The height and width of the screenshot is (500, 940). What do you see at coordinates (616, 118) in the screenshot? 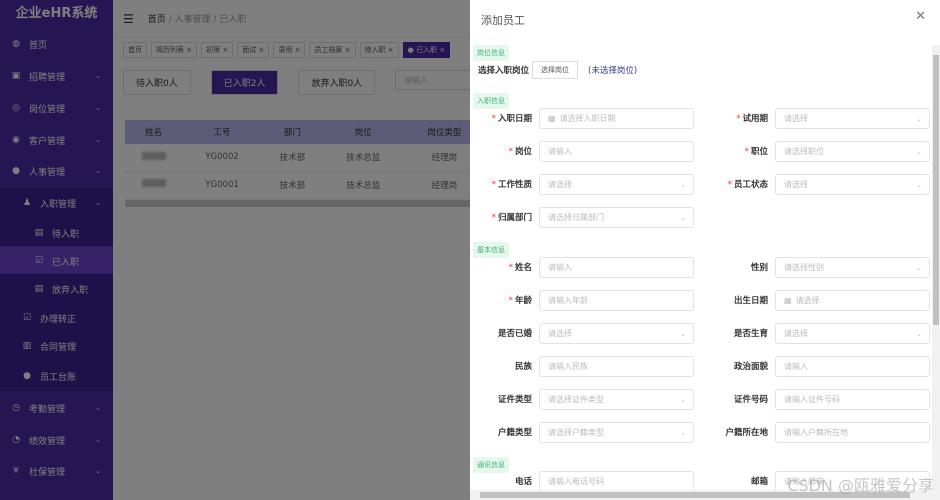
I see `date-field: ▦ 请选择入职日期` at bounding box center [616, 118].